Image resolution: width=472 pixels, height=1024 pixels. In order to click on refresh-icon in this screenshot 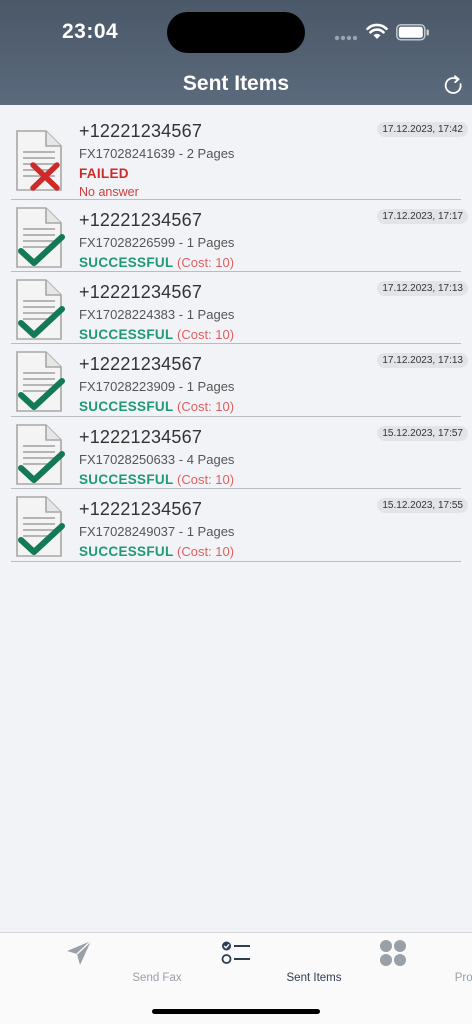, I will do `click(454, 86)`.